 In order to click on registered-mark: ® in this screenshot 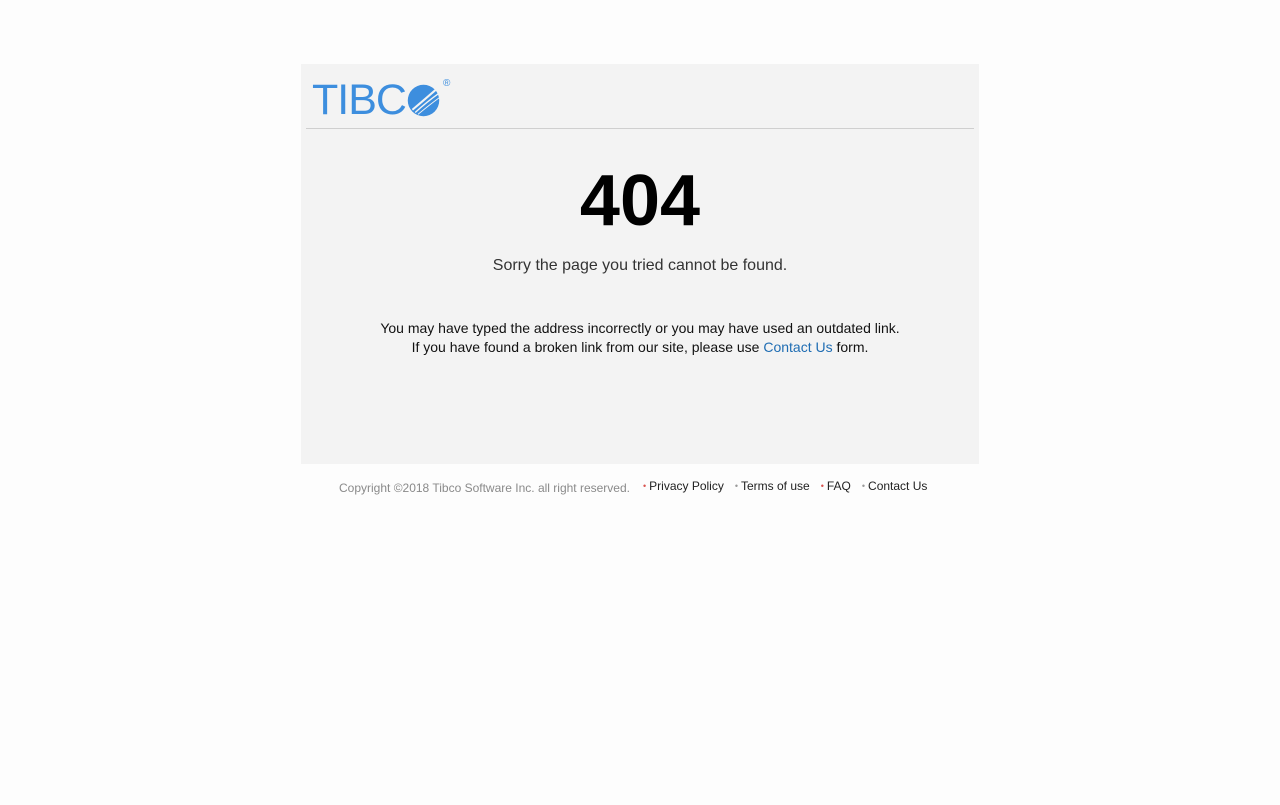, I will do `click(446, 83)`.